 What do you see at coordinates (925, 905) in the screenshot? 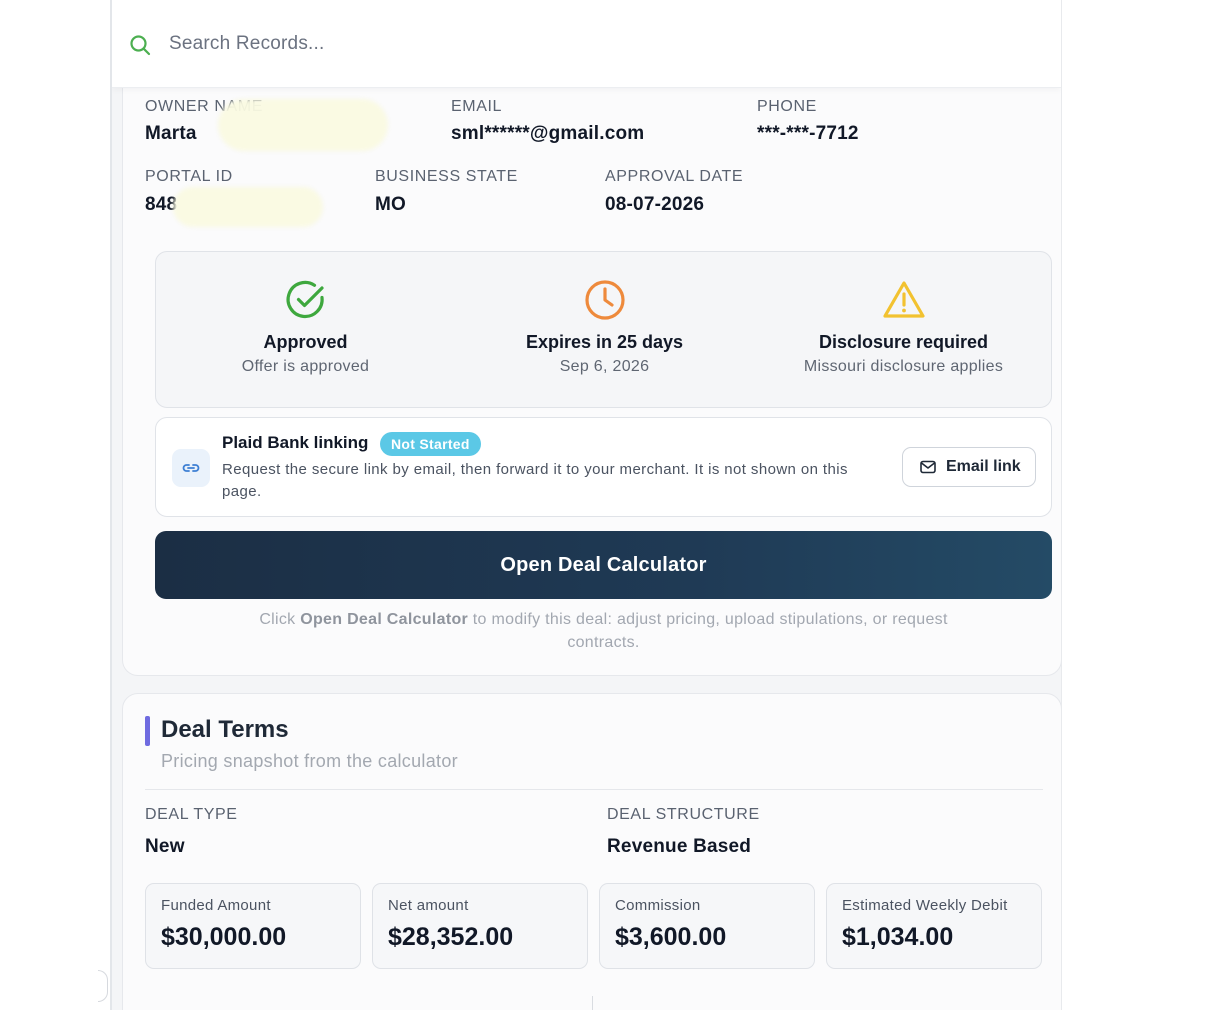
I see `metric-label: Estimated Weekly Debit` at bounding box center [925, 905].